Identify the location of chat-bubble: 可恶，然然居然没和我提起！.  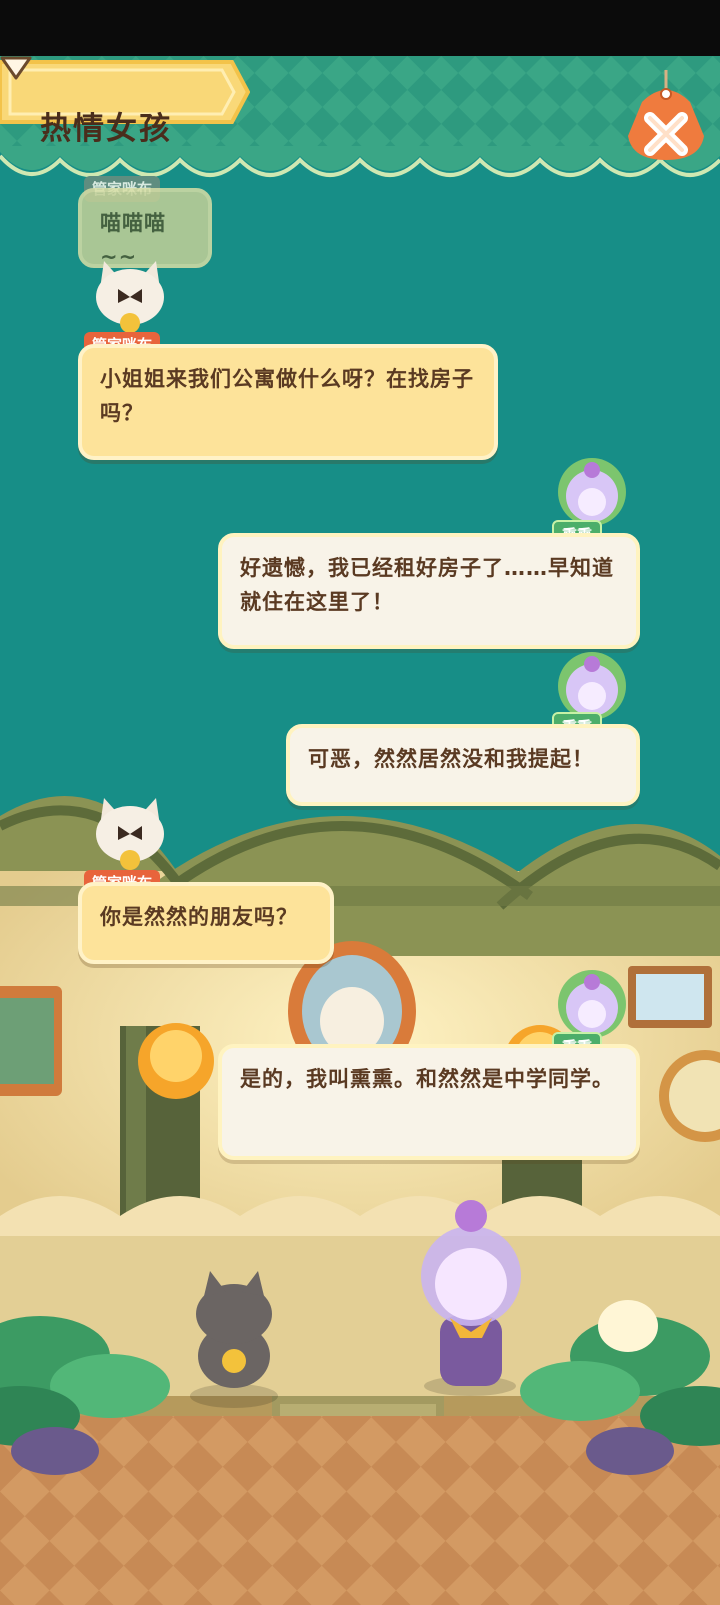
(463, 765).